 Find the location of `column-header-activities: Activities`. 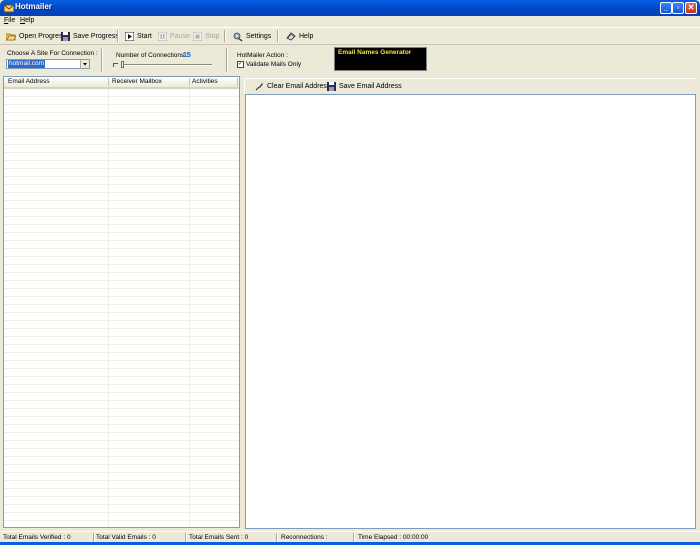

column-header-activities: Activities is located at coordinates (205, 81).